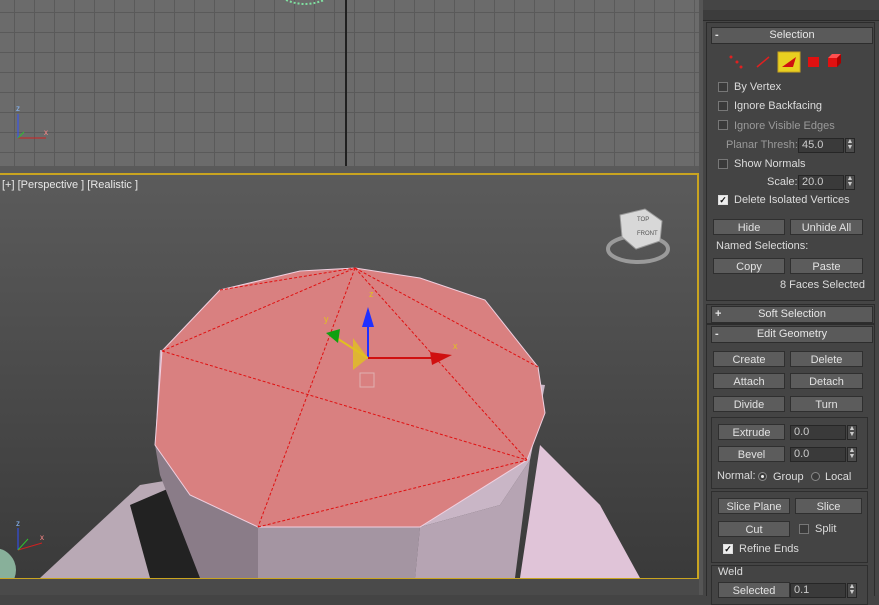 The width and height of the screenshot is (879, 605). Describe the element at coordinates (818, 454) in the screenshot. I see `bevel-input: 0.0` at that location.